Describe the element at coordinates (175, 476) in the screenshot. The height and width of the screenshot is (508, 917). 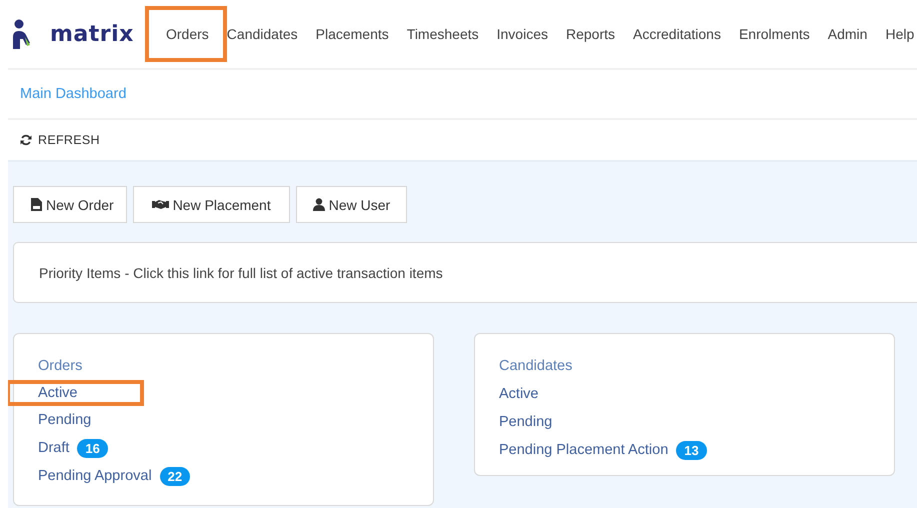
I see `count-badge: 22` at that location.